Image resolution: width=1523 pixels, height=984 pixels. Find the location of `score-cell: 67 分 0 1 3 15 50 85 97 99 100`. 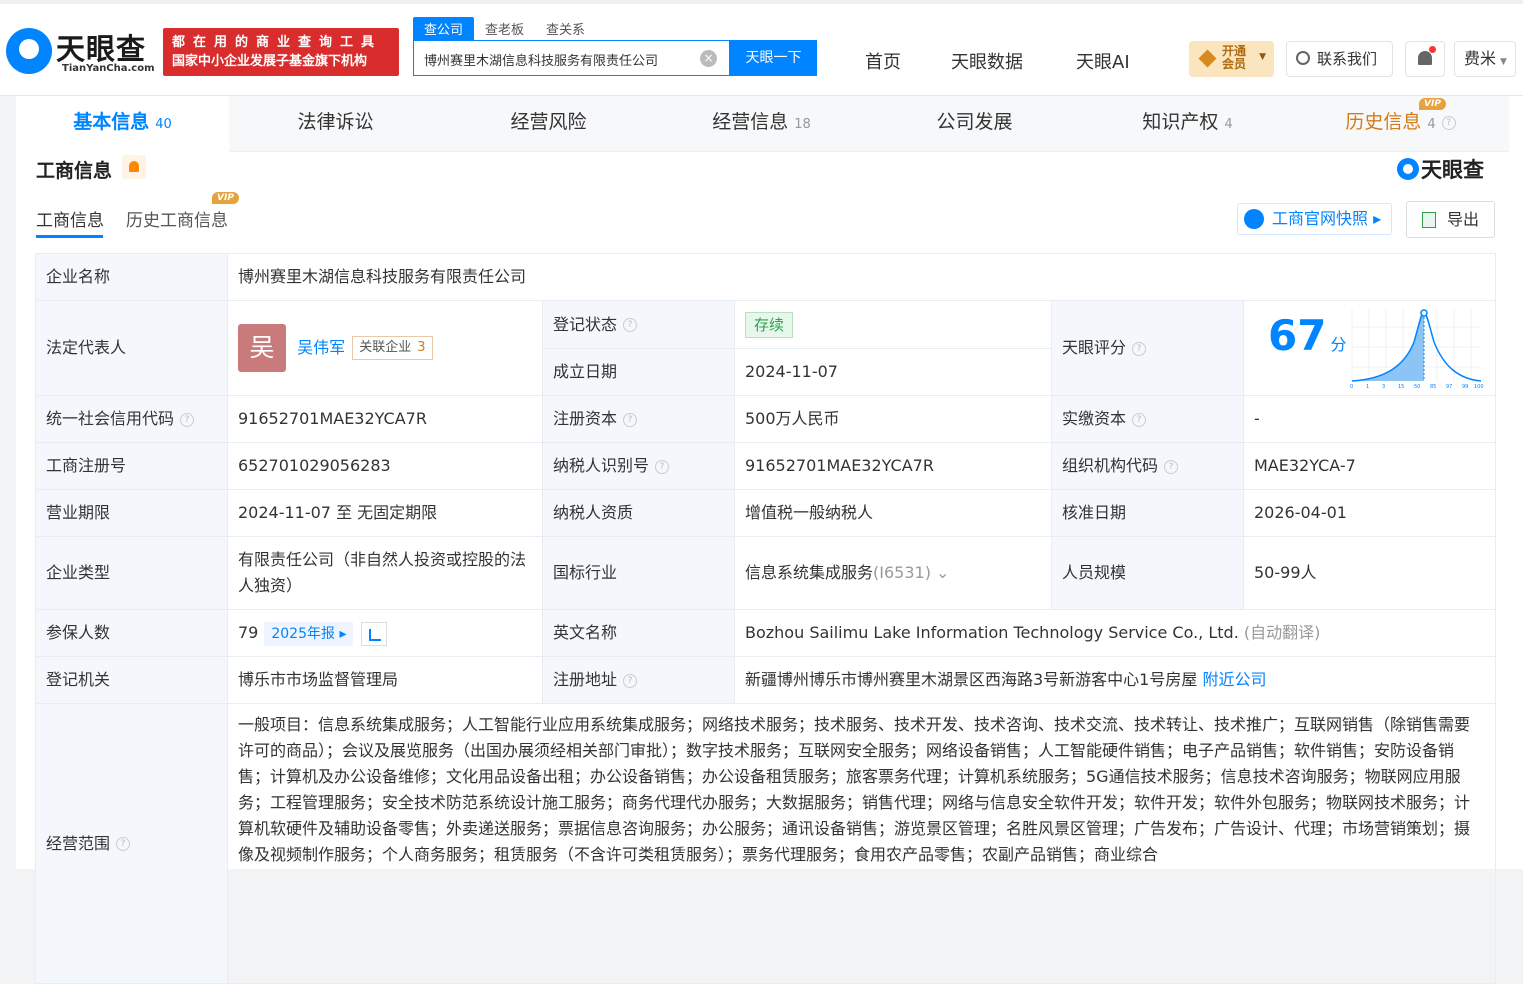

score-cell: 67 分 0 1 3 15 50 85 97 99 100 is located at coordinates (1369, 348).